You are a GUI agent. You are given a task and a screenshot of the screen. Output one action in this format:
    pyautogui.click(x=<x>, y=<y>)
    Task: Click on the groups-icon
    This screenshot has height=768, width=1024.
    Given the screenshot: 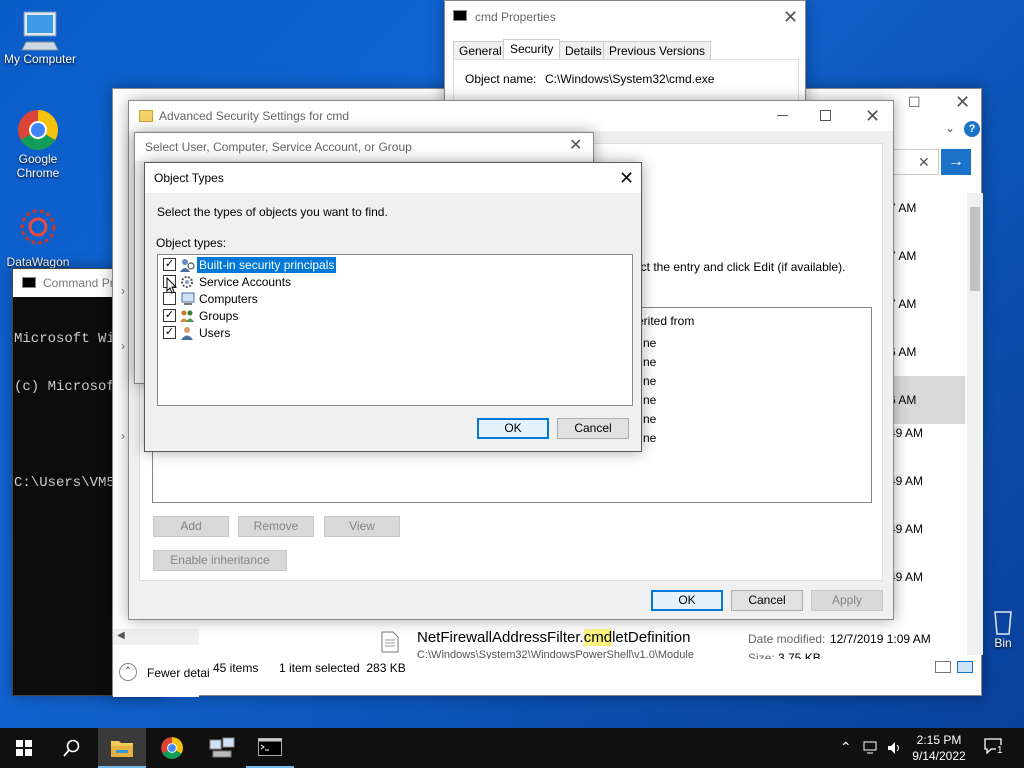 What is the action you would take?
    pyautogui.click(x=187, y=316)
    